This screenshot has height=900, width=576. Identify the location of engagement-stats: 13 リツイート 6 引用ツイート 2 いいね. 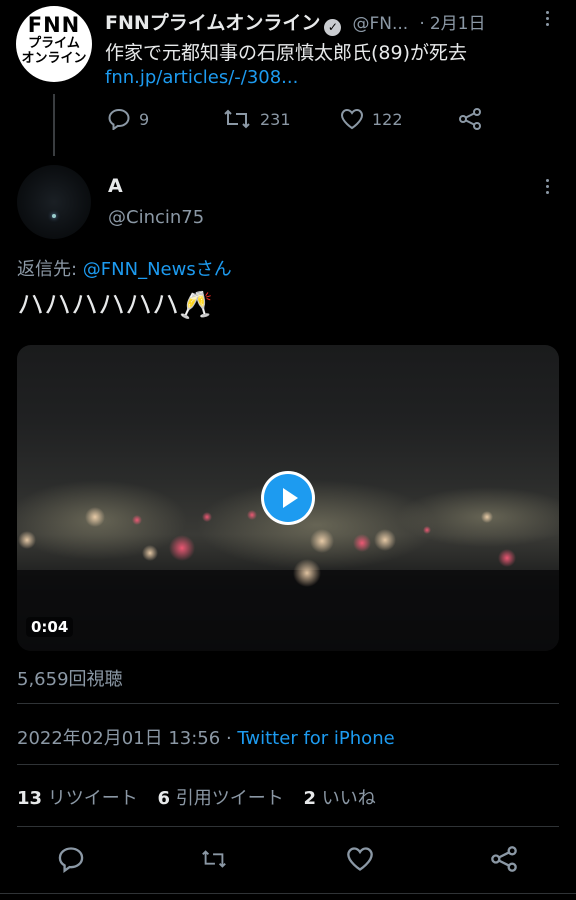
(196, 797).